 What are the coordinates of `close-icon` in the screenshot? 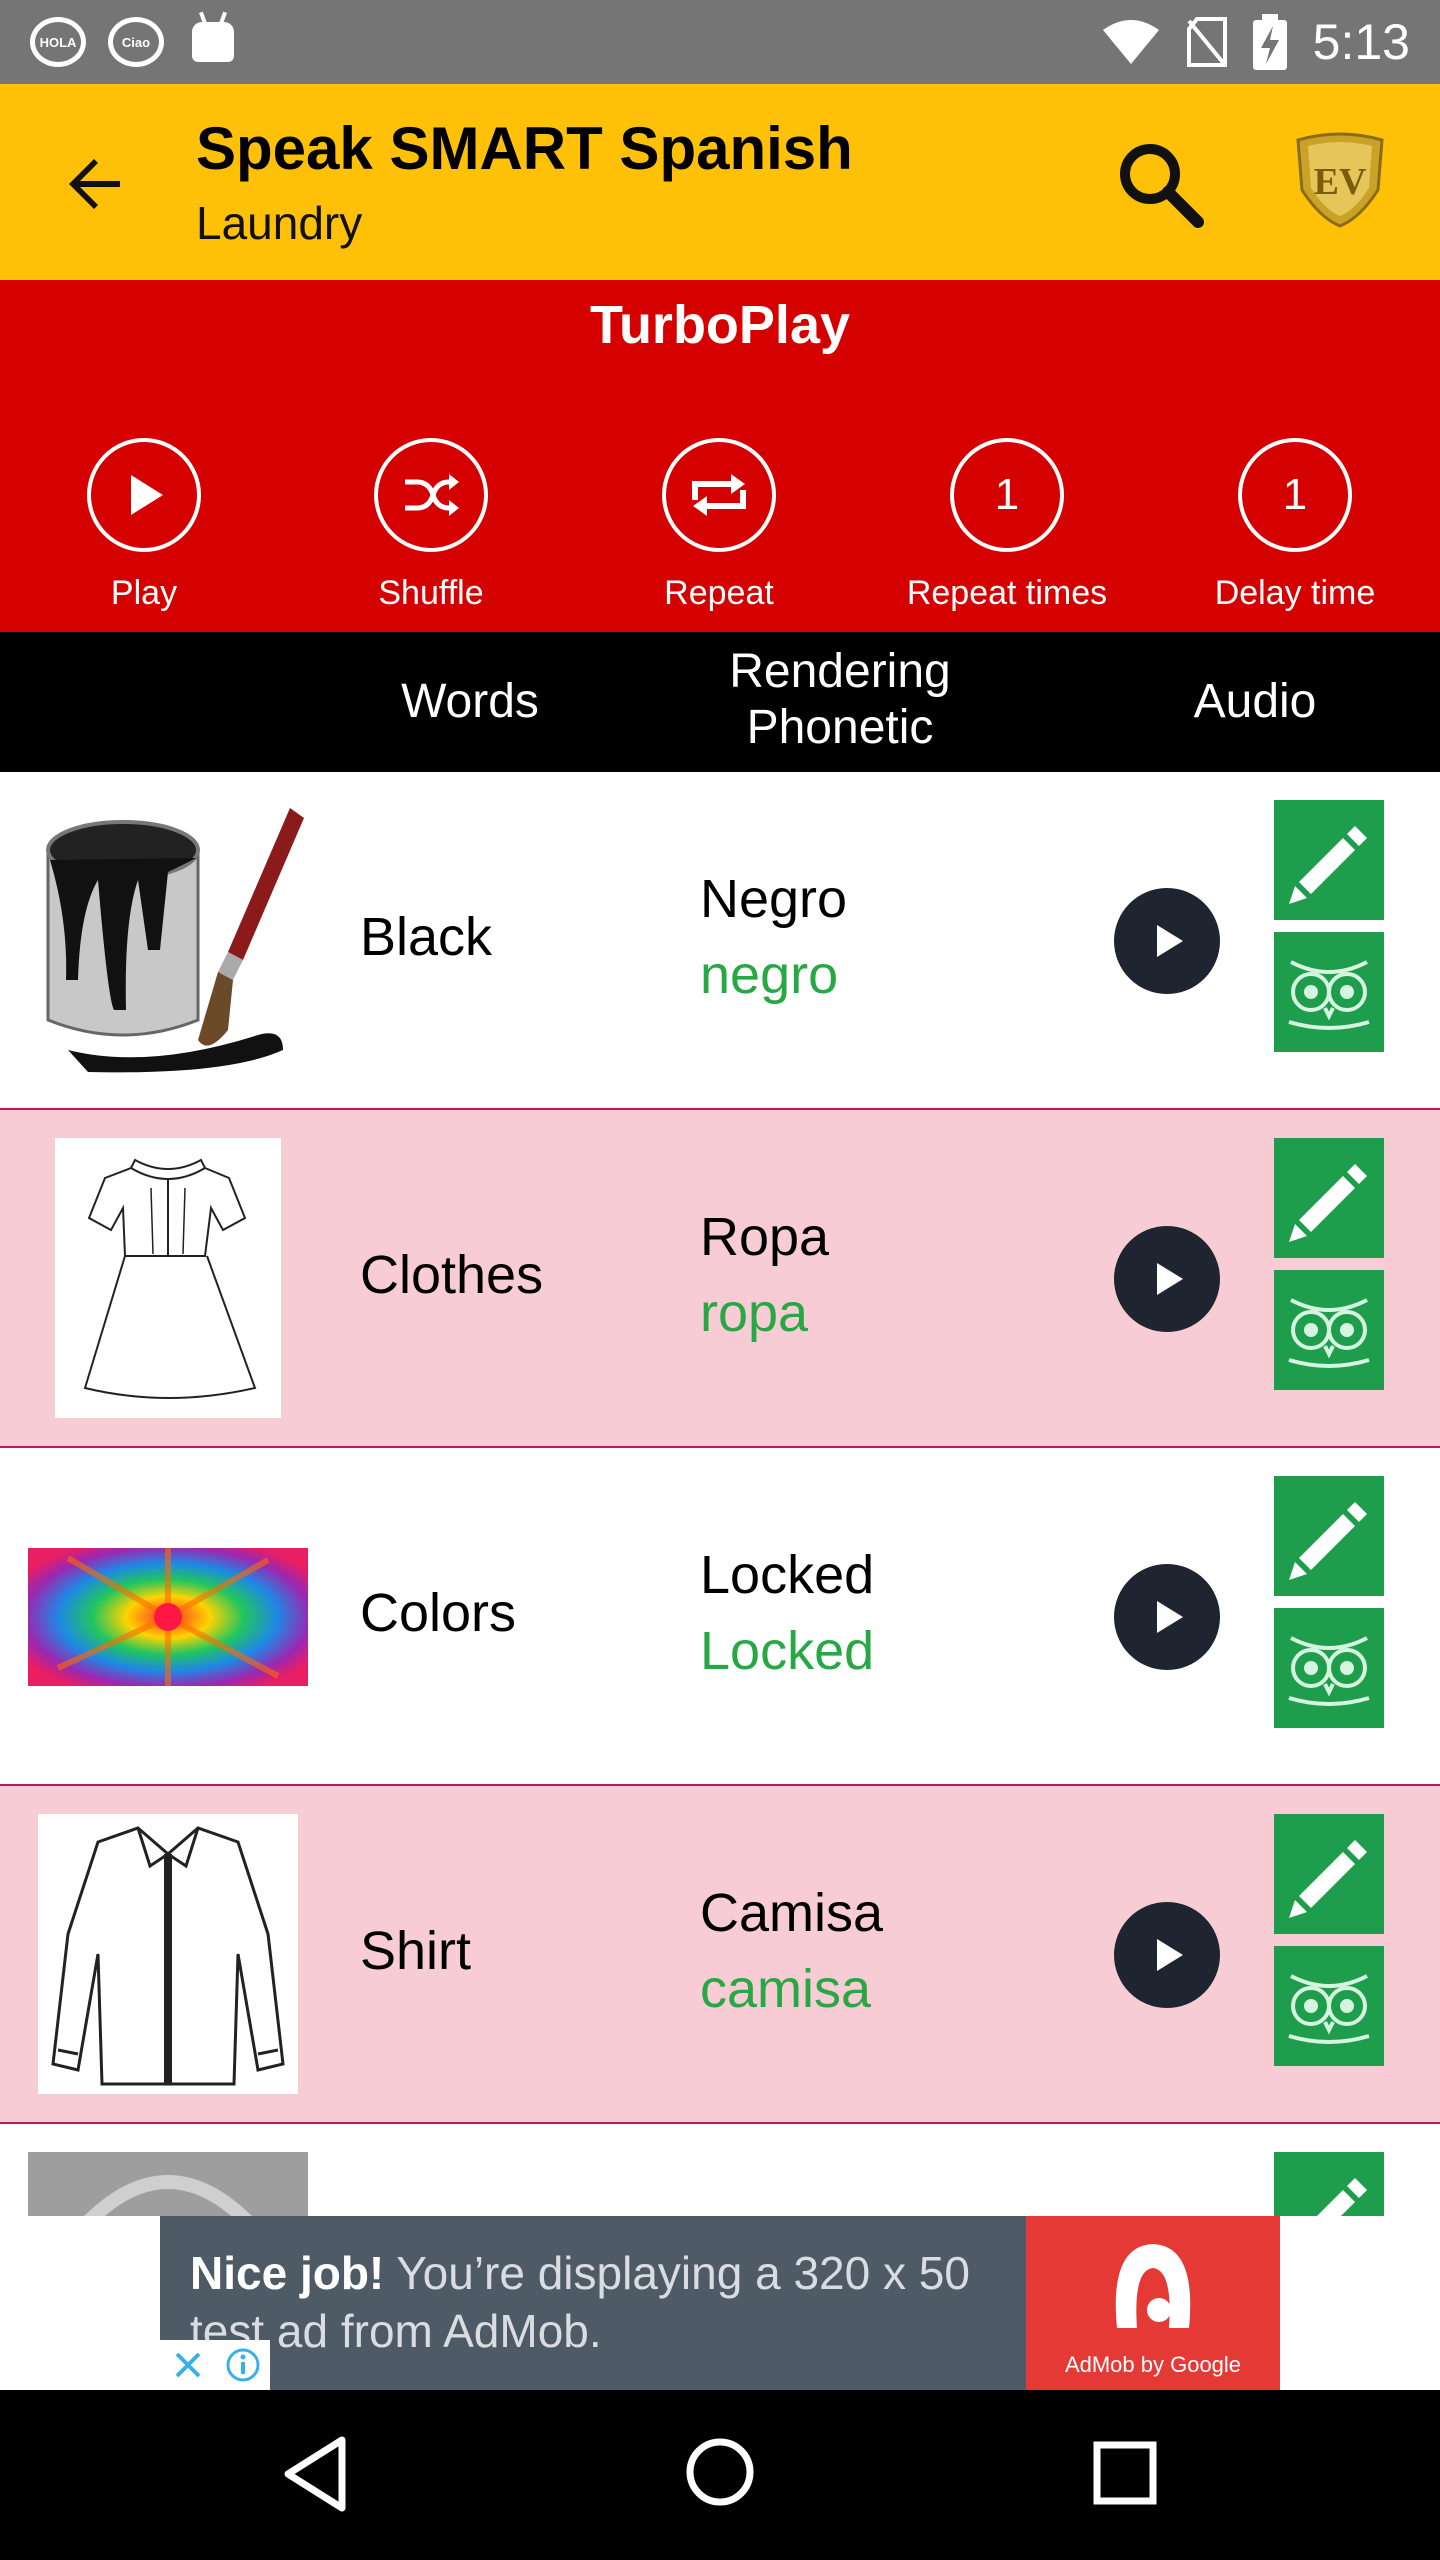 It's located at (187, 2365).